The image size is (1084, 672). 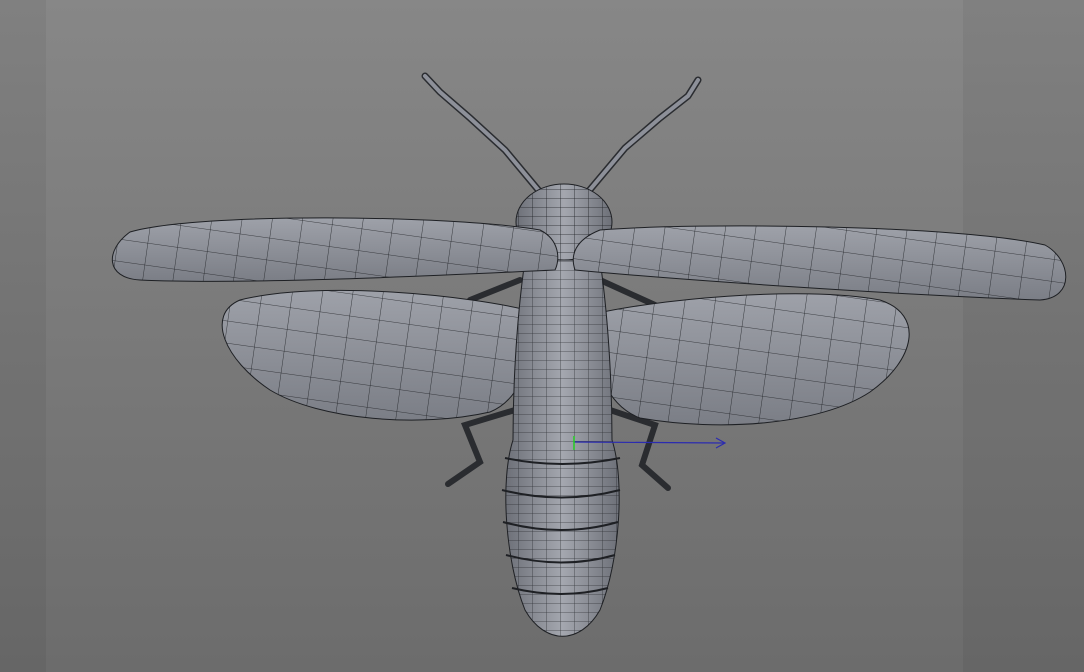 What do you see at coordinates (378, 355) in the screenshot?
I see `hind-wing-left` at bounding box center [378, 355].